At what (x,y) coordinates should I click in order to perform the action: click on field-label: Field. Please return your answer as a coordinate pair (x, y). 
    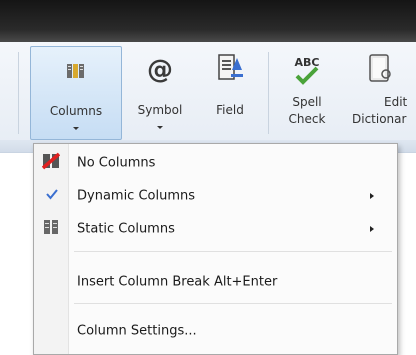
    Looking at the image, I should click on (230, 110).